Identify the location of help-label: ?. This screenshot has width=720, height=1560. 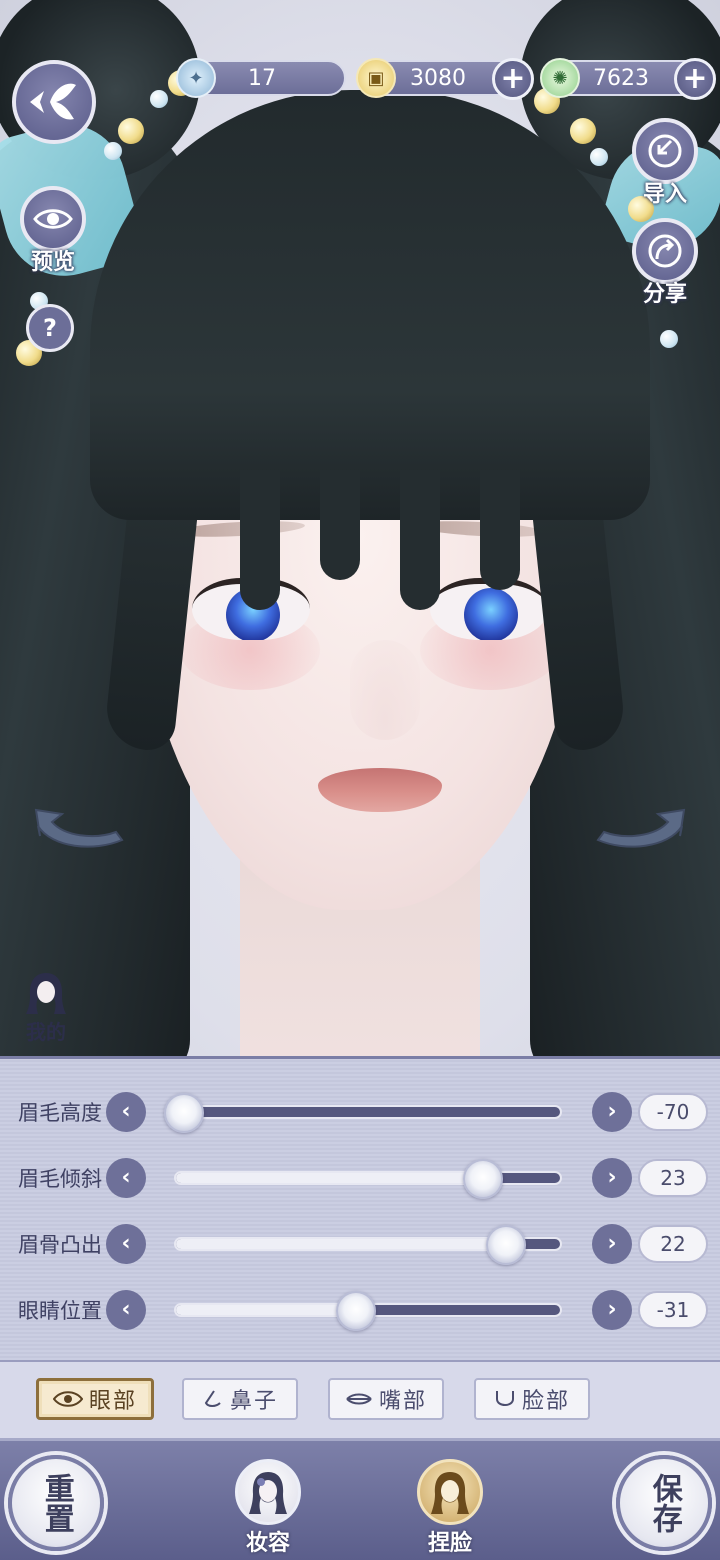
(50, 328).